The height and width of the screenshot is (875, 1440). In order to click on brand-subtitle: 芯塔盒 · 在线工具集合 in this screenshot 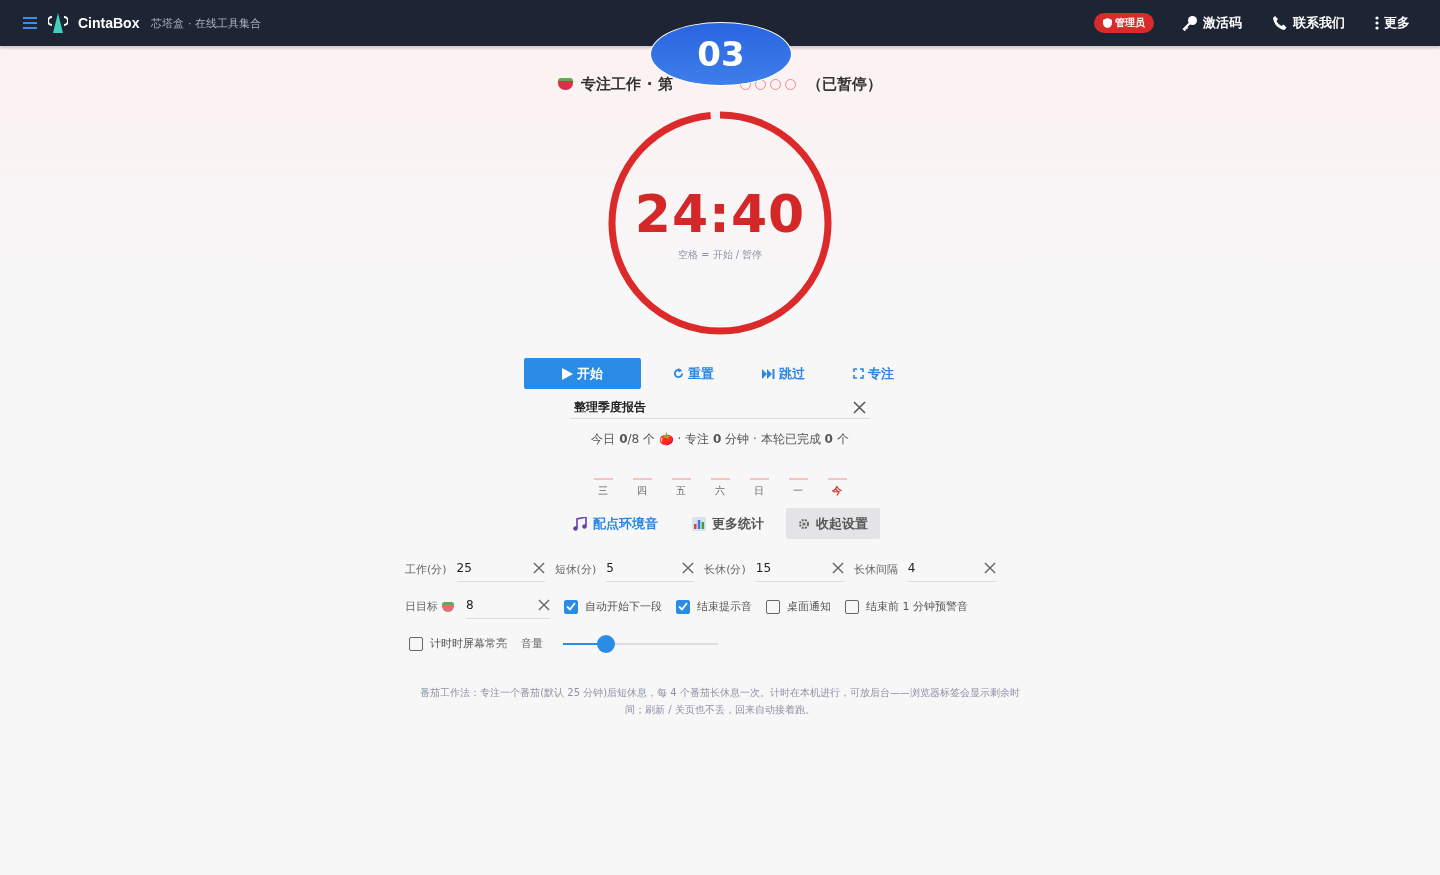, I will do `click(206, 23)`.